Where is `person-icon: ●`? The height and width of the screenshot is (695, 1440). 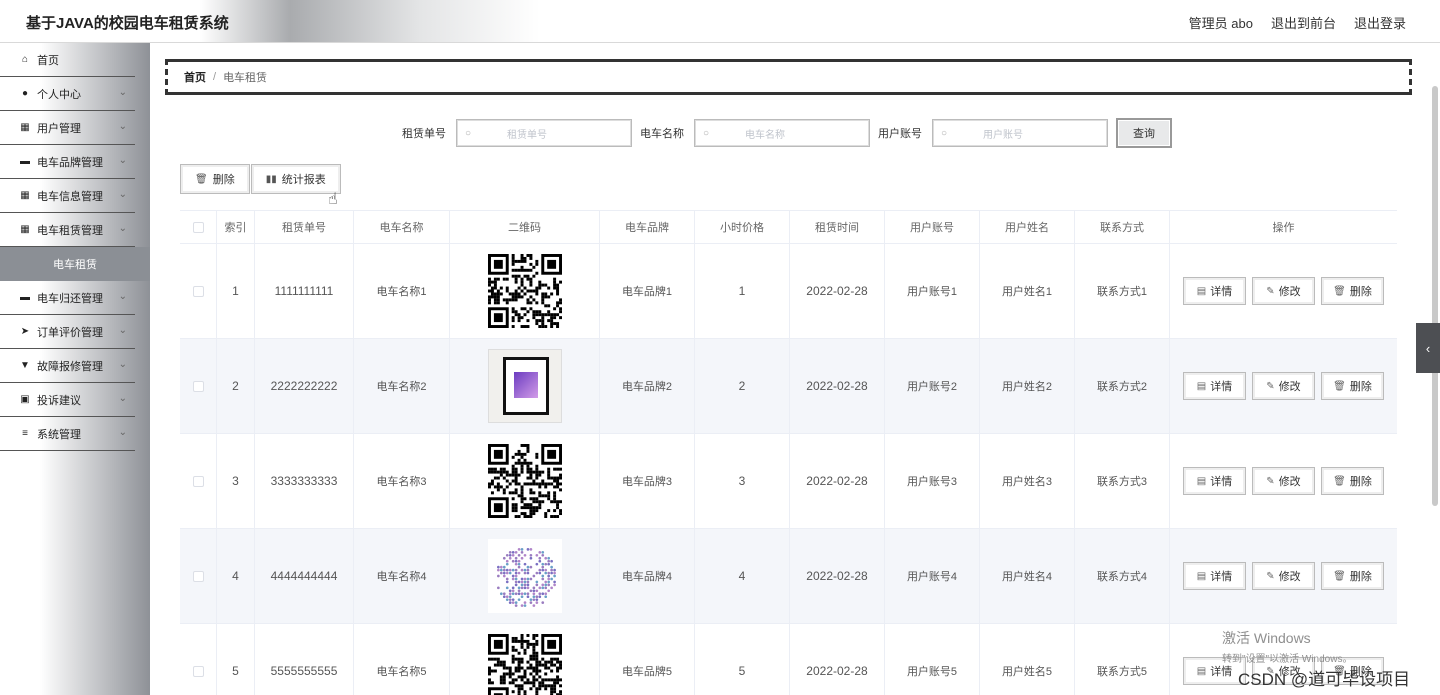
person-icon: ● is located at coordinates (25, 93).